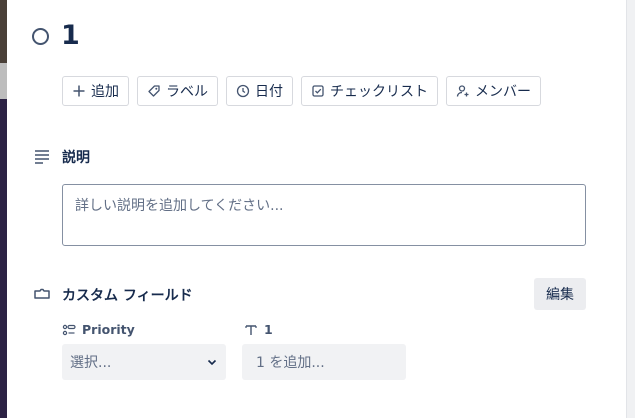 This screenshot has width=635, height=418. I want to click on plus-icon, so click(79, 91).